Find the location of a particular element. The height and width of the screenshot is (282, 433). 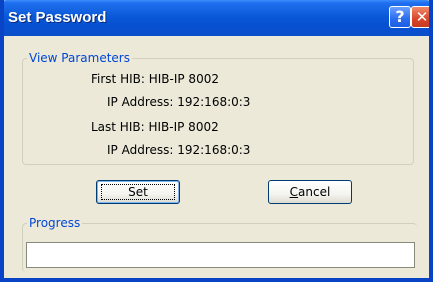

close-icon: ✕ is located at coordinates (420, 17).